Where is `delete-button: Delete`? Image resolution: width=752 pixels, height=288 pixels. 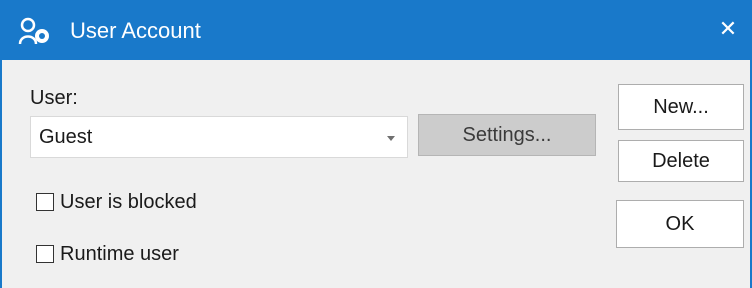
delete-button: Delete is located at coordinates (681, 161).